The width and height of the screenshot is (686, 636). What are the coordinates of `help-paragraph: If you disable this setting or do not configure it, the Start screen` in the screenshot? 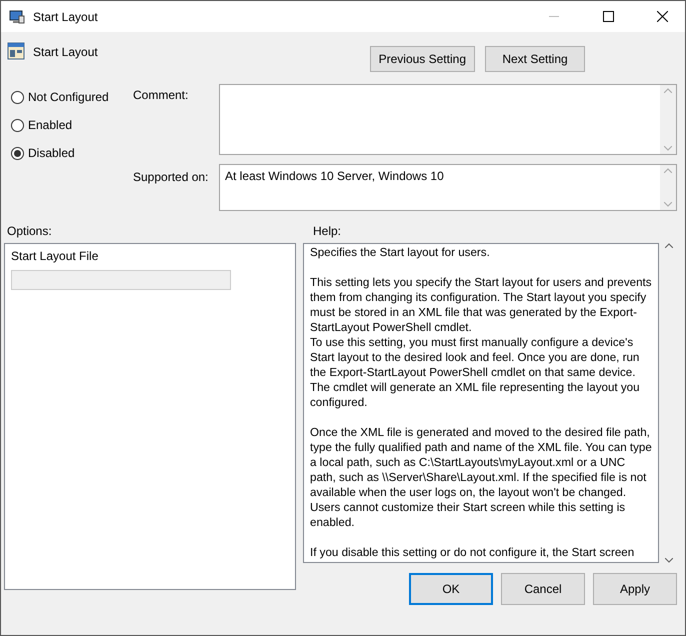 It's located at (473, 552).